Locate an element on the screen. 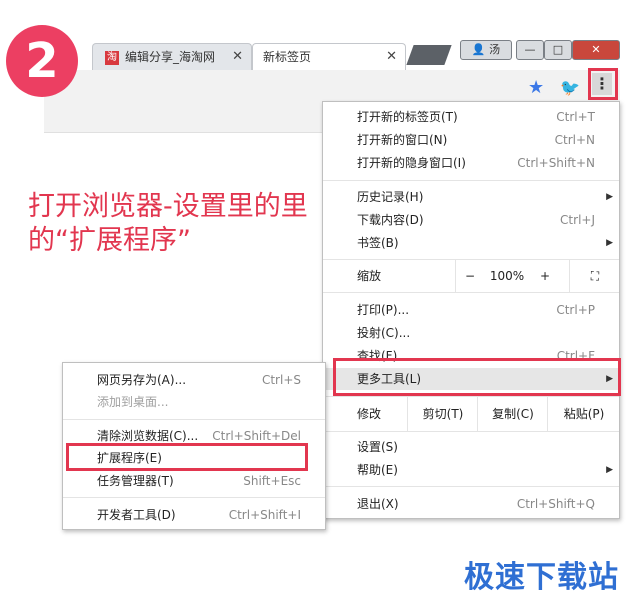 The image size is (640, 600). fullscreen-icon: ⛶ is located at coordinates (594, 276).